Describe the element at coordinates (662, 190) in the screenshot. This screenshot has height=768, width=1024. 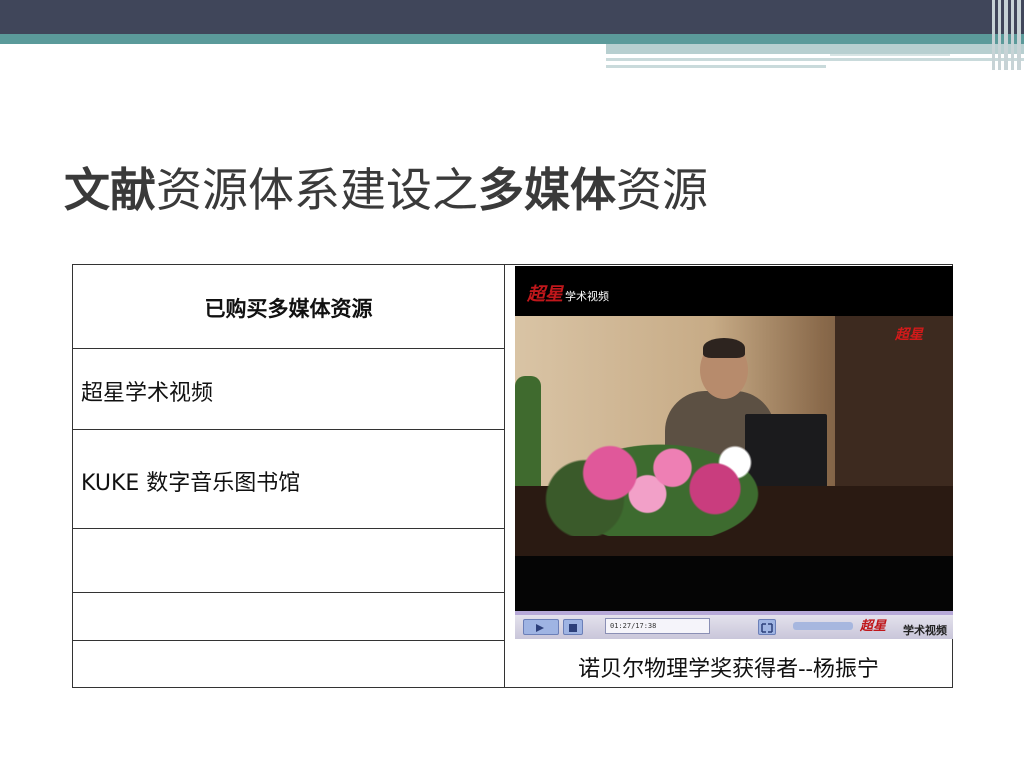
I see `title-part: 资源` at that location.